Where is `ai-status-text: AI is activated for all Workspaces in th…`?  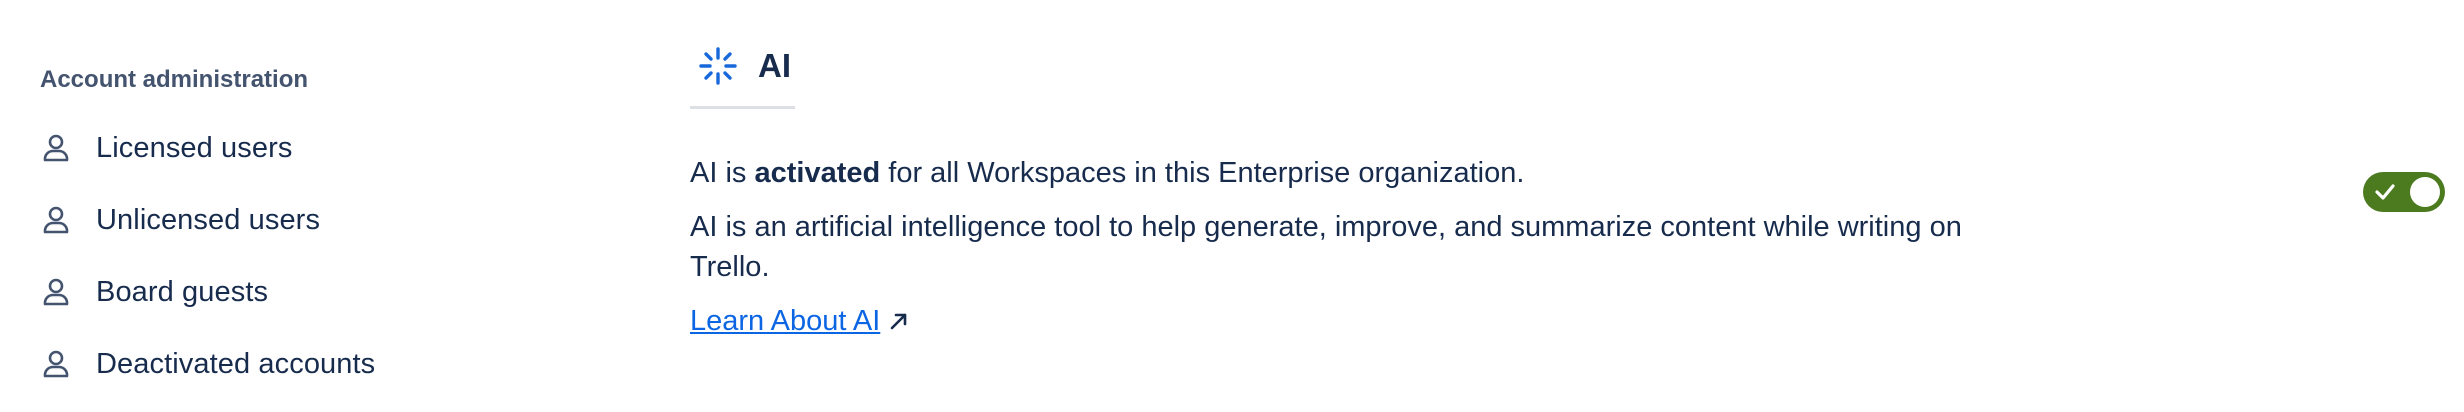
ai-status-text: AI is activated for all Workspaces in th… is located at coordinates (1565, 173).